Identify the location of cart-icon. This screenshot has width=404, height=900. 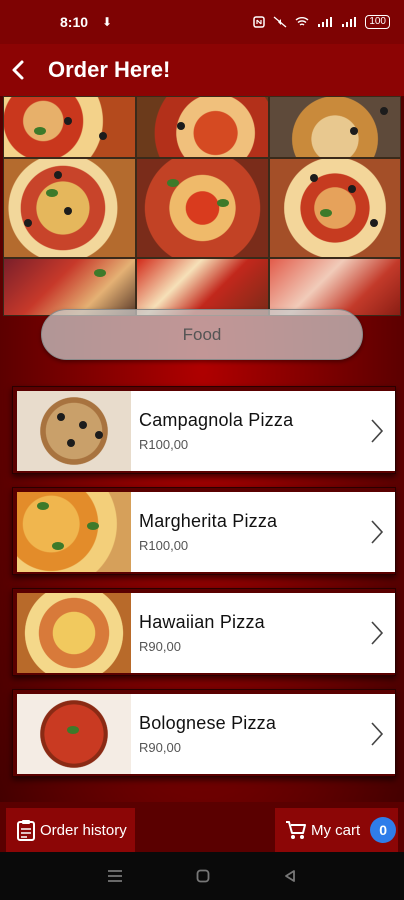
(296, 830).